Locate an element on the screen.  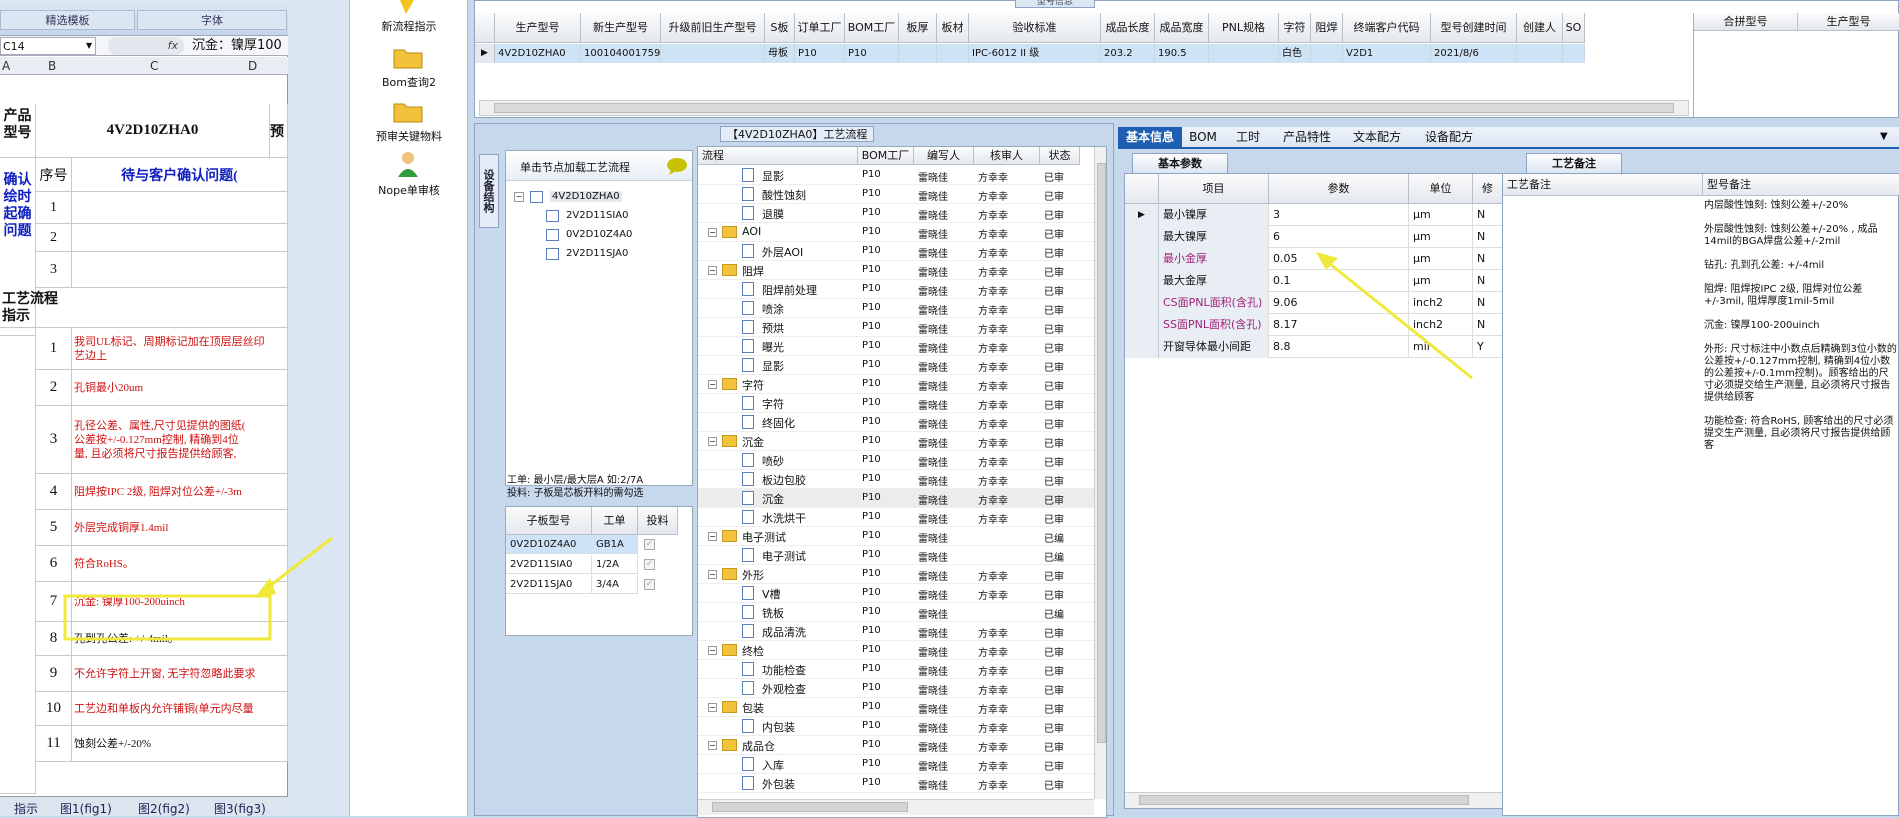
arrow-head is located at coordinates (265, 587).